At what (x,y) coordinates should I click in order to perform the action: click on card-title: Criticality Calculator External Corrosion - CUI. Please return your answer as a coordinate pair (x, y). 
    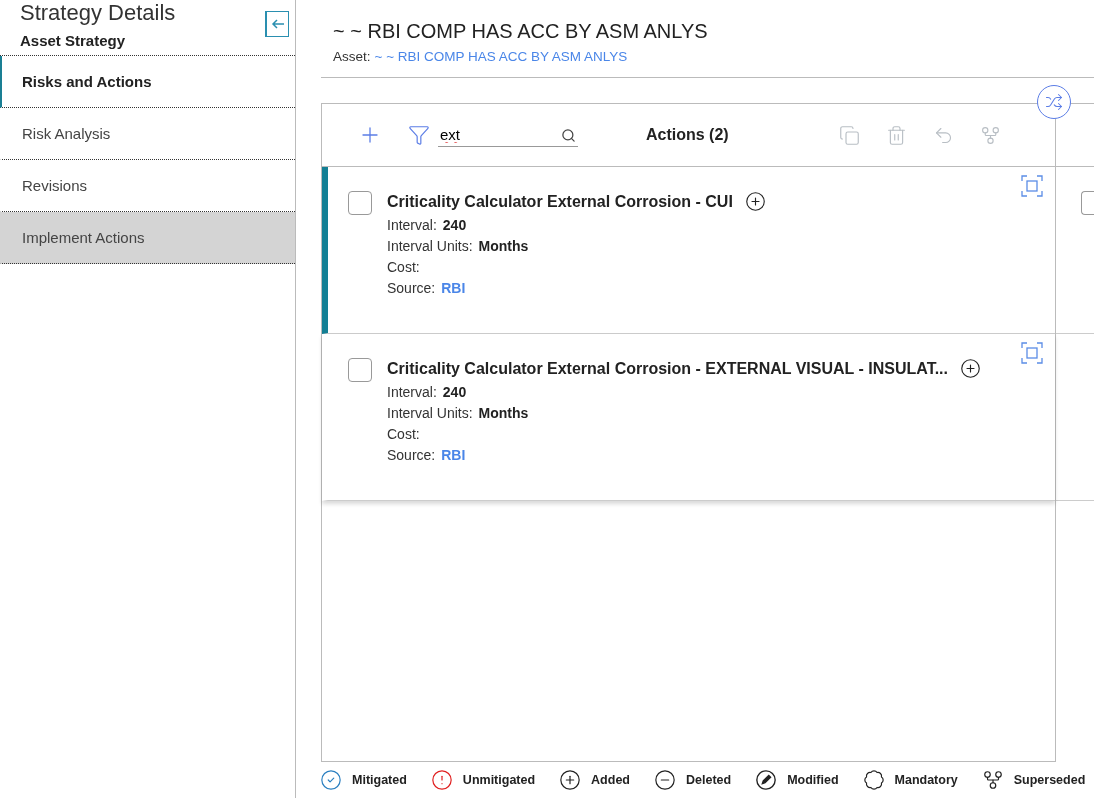
    Looking at the image, I should click on (560, 201).